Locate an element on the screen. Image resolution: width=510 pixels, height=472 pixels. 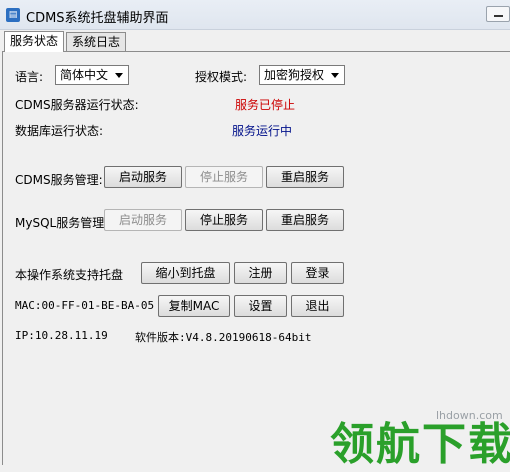
auth-mode-select-value: 加密狗授权 is located at coordinates (294, 75).